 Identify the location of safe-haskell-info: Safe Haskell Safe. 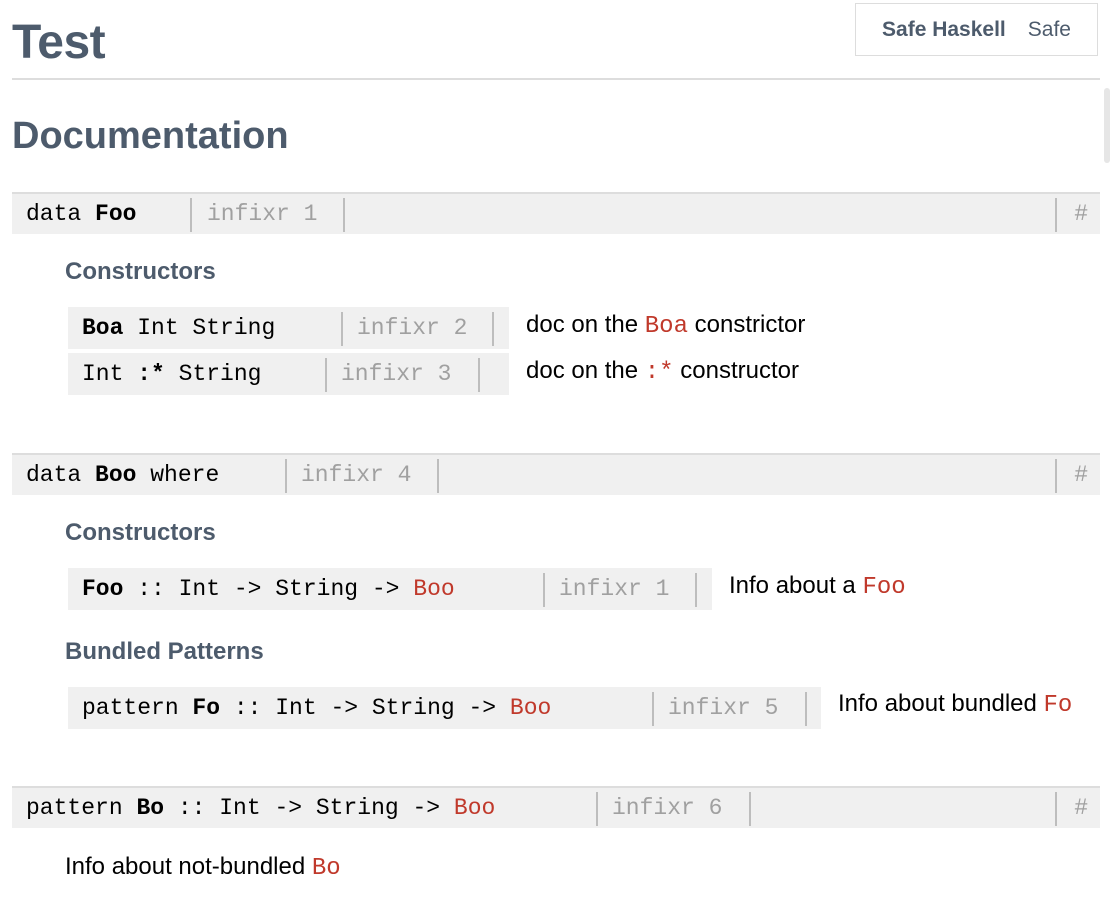
(976, 29).